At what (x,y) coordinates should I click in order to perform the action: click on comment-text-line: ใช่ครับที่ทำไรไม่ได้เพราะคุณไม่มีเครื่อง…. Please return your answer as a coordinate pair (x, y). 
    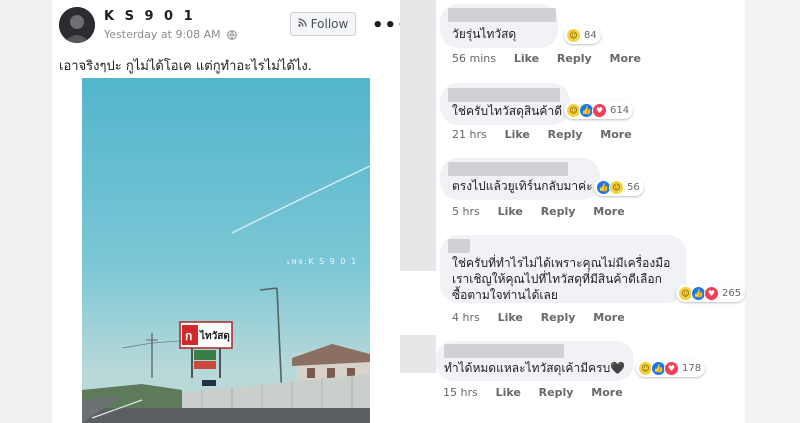
    Looking at the image, I should click on (561, 263).